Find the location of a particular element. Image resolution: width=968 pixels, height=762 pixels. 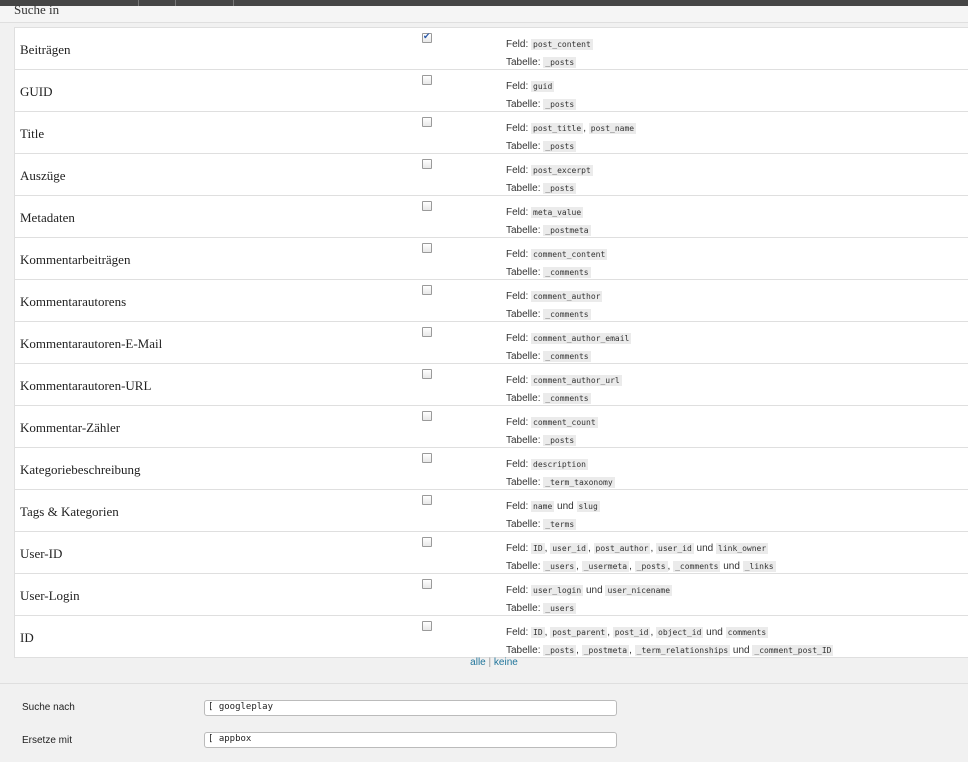

replace-input: [ appbox is located at coordinates (410, 740).